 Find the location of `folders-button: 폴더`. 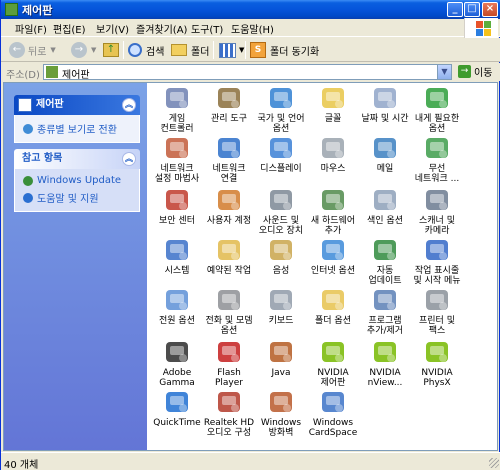

folders-button: 폴더 is located at coordinates (190, 50).